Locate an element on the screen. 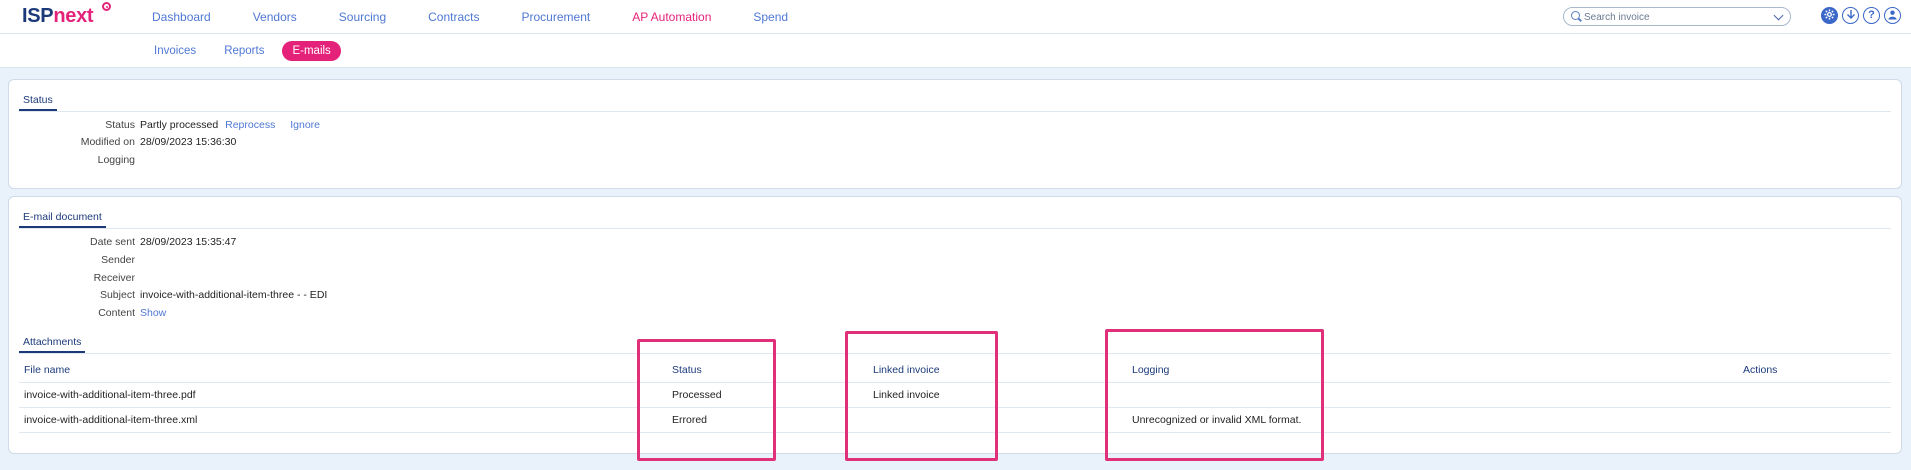  help-icon: ? is located at coordinates (1871, 15).